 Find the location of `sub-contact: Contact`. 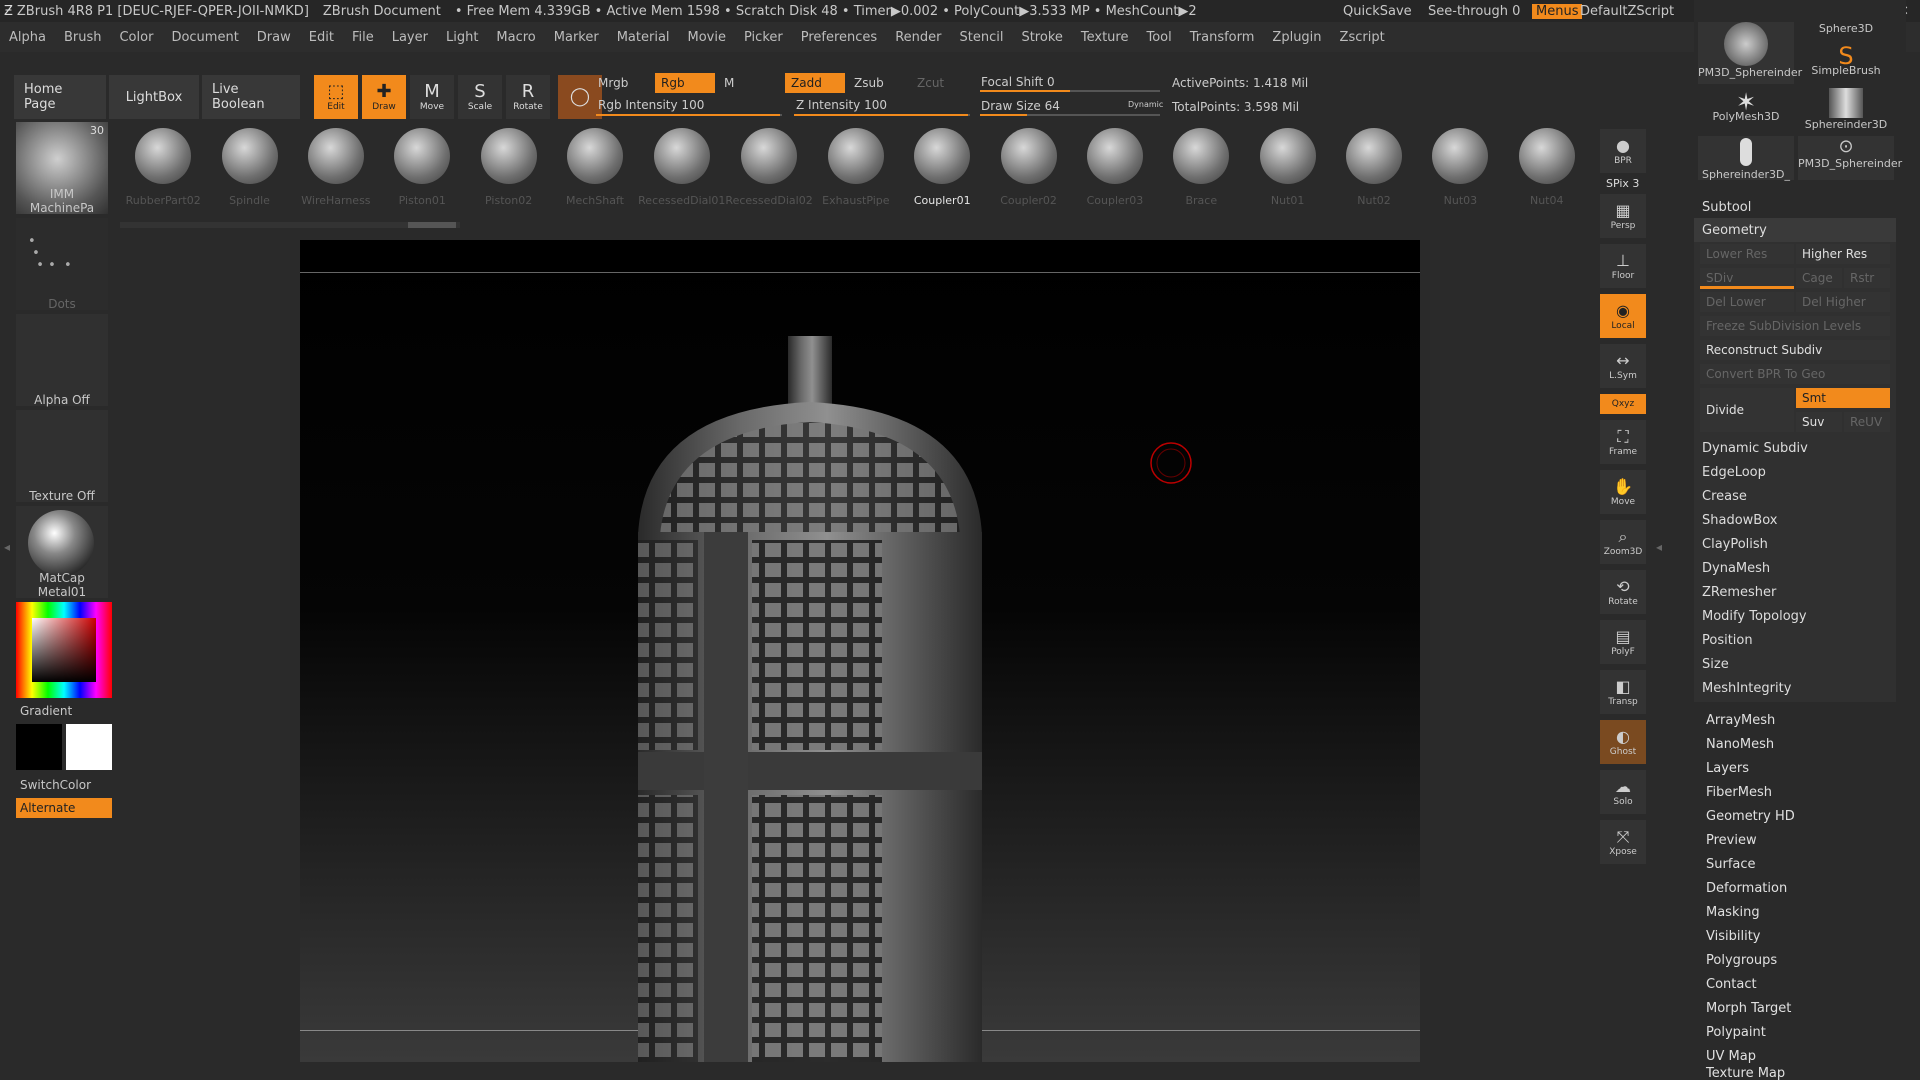

sub-contact: Contact is located at coordinates (1800, 984).